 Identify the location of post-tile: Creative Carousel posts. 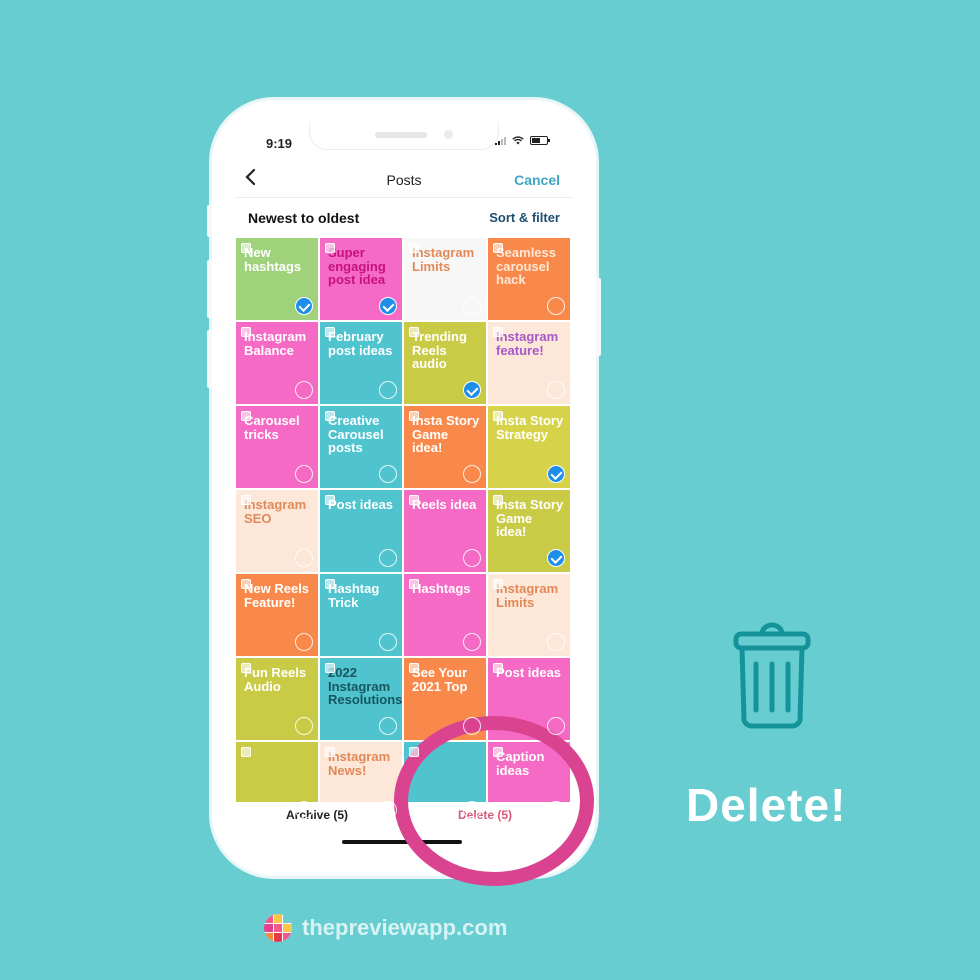
(361, 447).